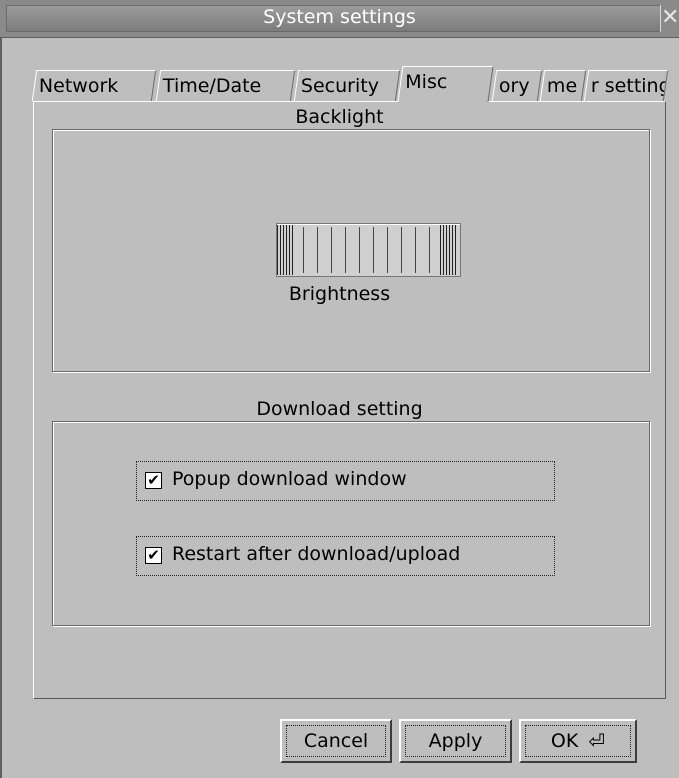  I want to click on tab-other-setting: r setting, so click(626, 85).